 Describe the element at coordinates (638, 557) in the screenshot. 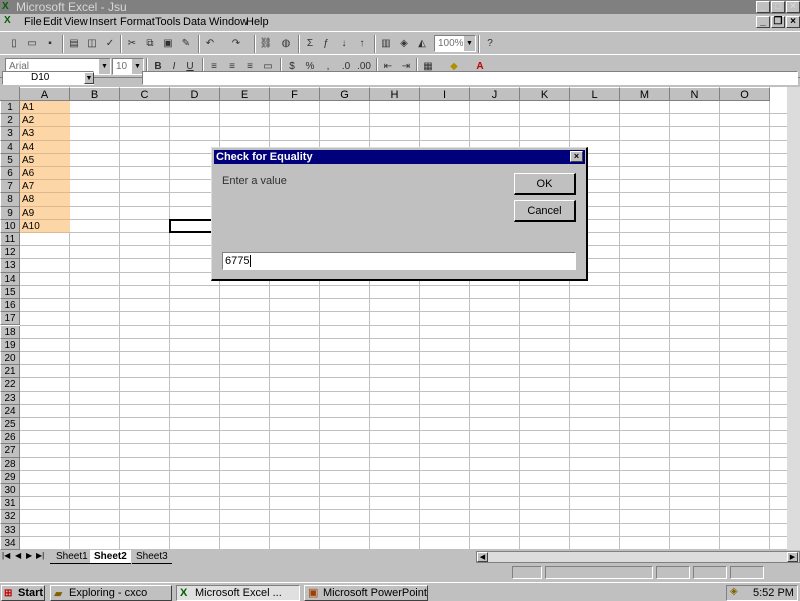

I see `horizontal-scrollbar: ◀ ▶` at that location.